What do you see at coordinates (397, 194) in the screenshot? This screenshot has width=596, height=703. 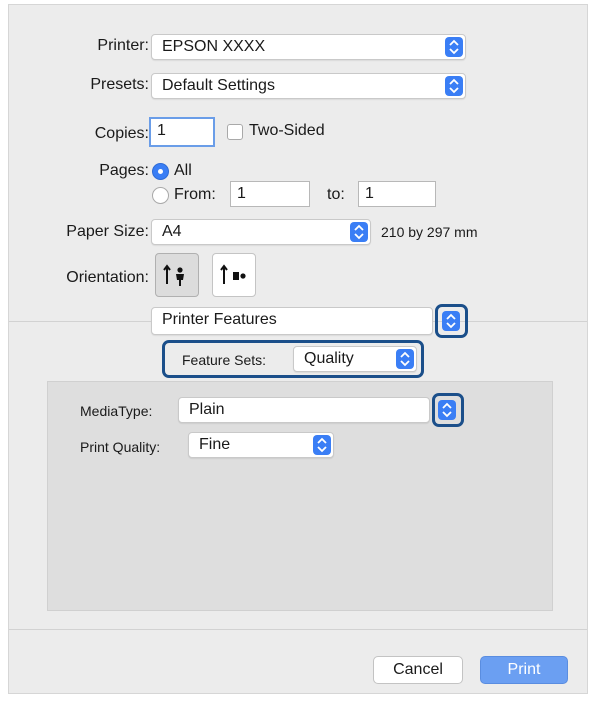 I see `pages-to-field: 1` at bounding box center [397, 194].